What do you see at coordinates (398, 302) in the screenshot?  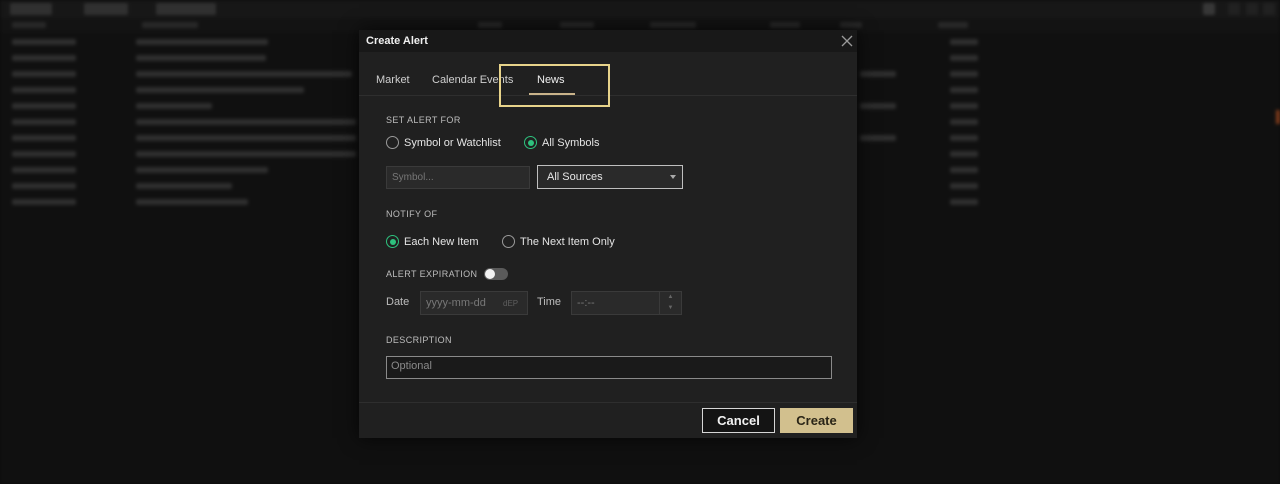 I see `date-label: Date` at bounding box center [398, 302].